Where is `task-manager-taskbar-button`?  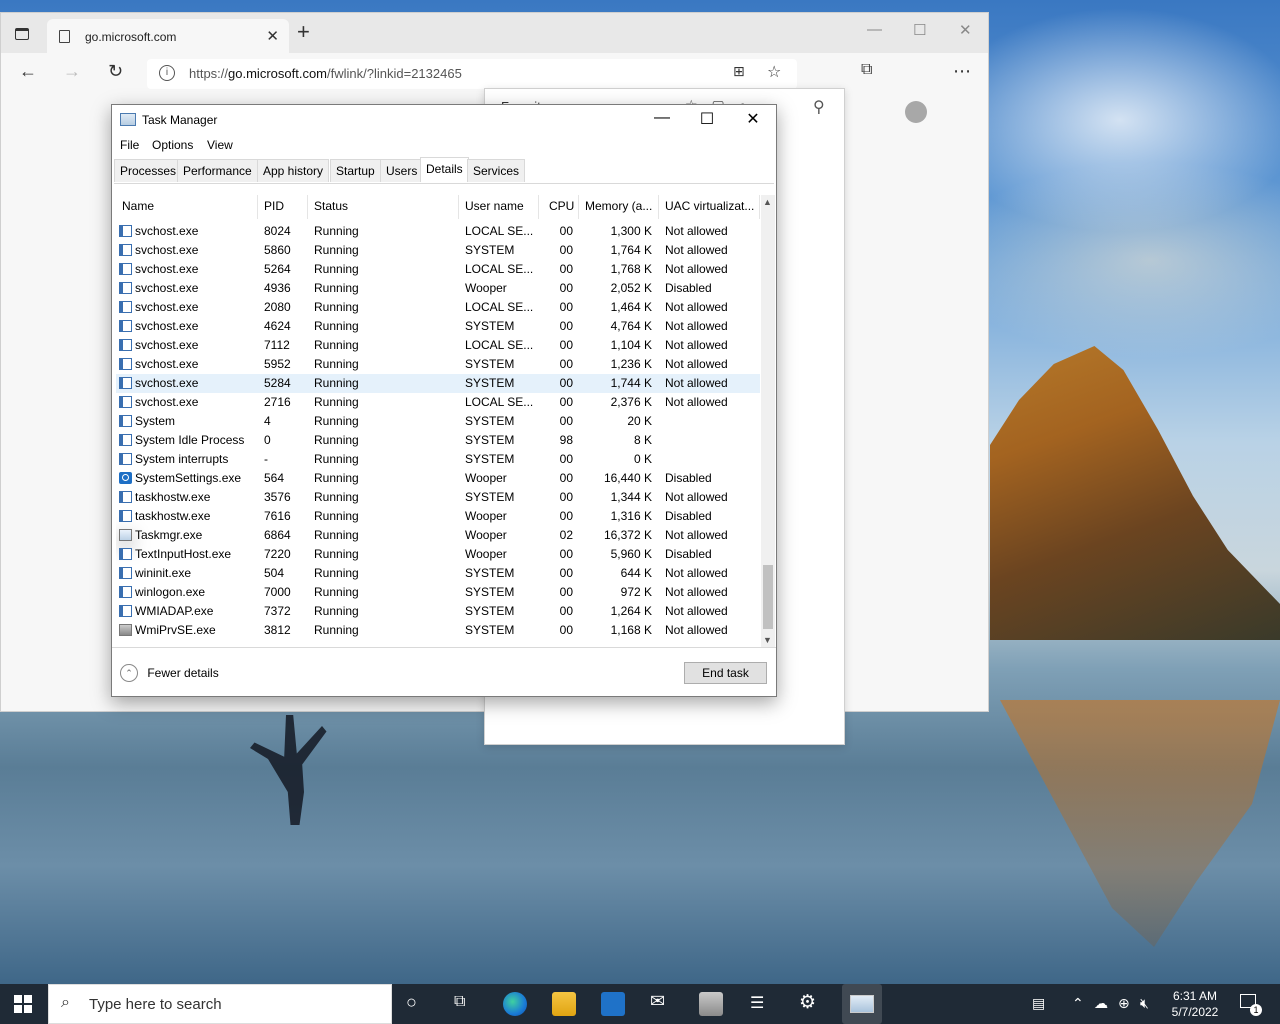
task-manager-taskbar-button is located at coordinates (862, 1004).